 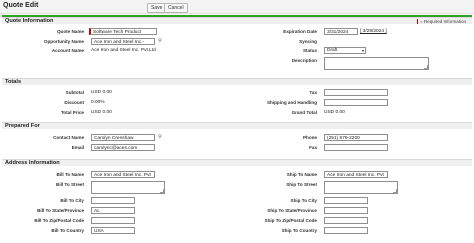 What do you see at coordinates (292, 210) in the screenshot?
I see `ship-to-state-label: Ship To State/Province` at bounding box center [292, 210].